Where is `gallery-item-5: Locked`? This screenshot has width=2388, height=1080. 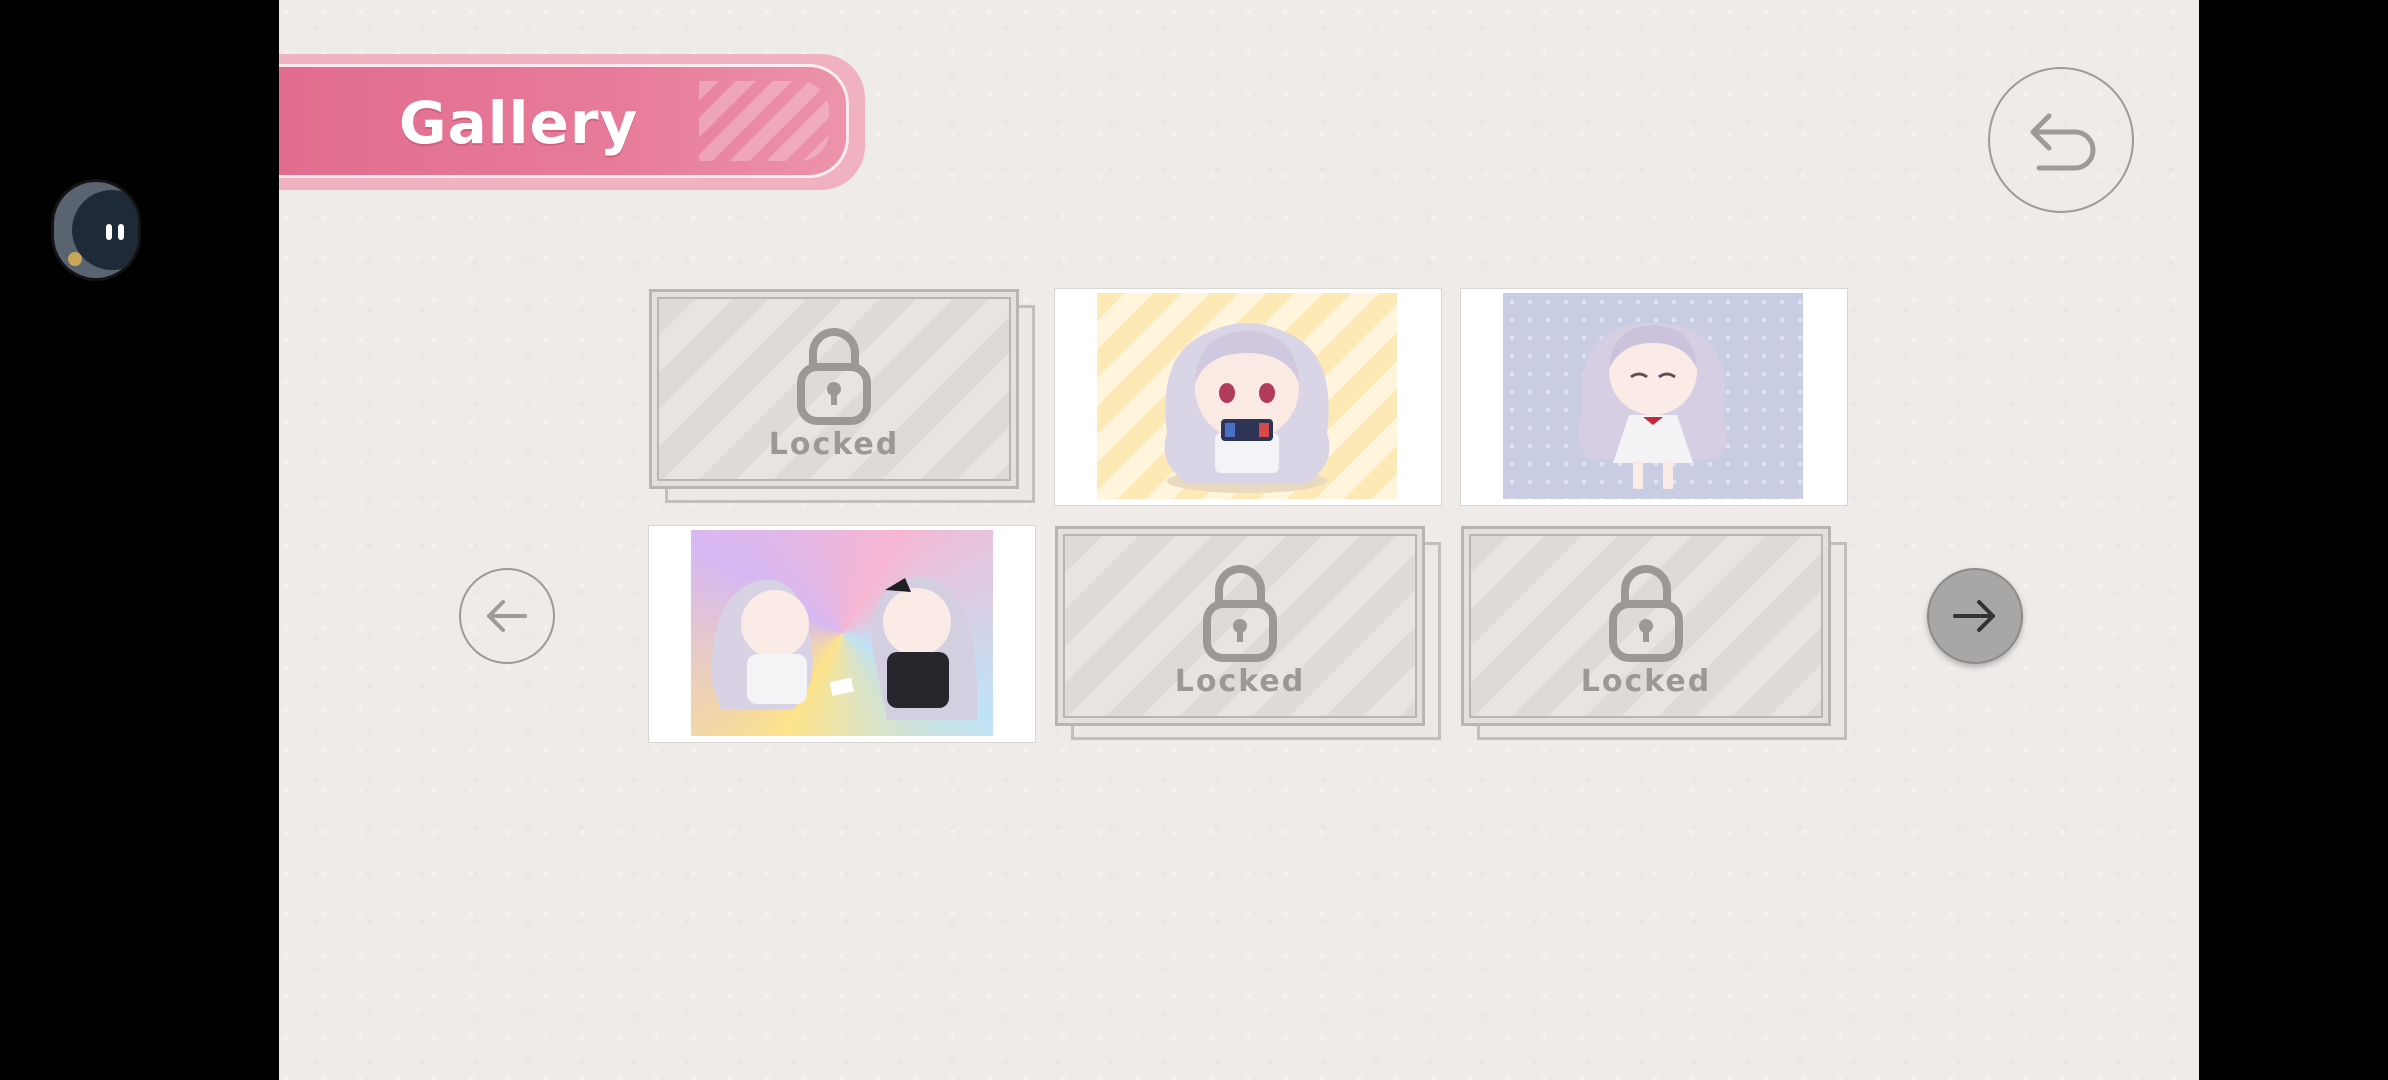
gallery-item-5: Locked is located at coordinates (1248, 633).